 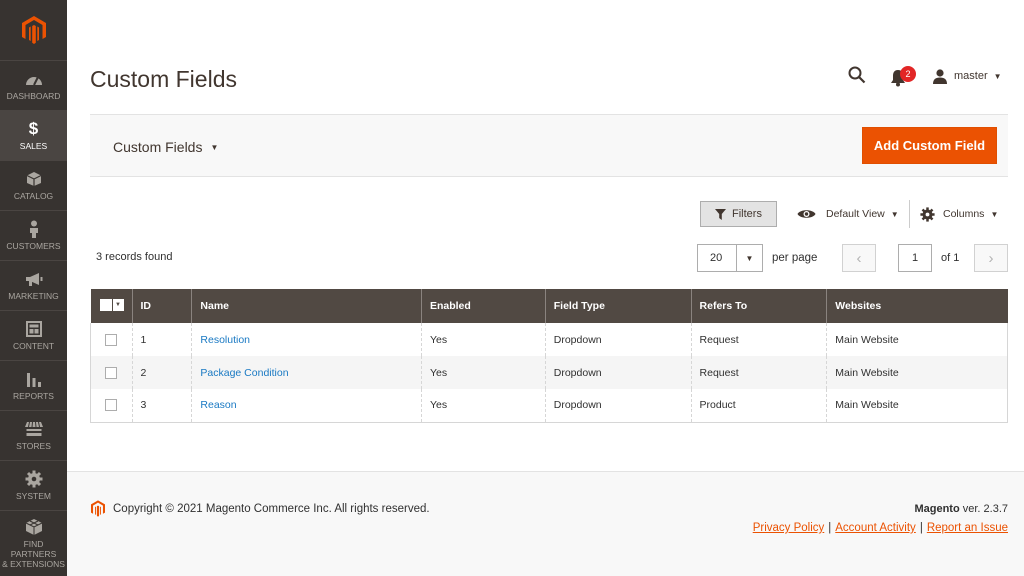 What do you see at coordinates (306, 306) in the screenshot?
I see `column-header-name: Name` at bounding box center [306, 306].